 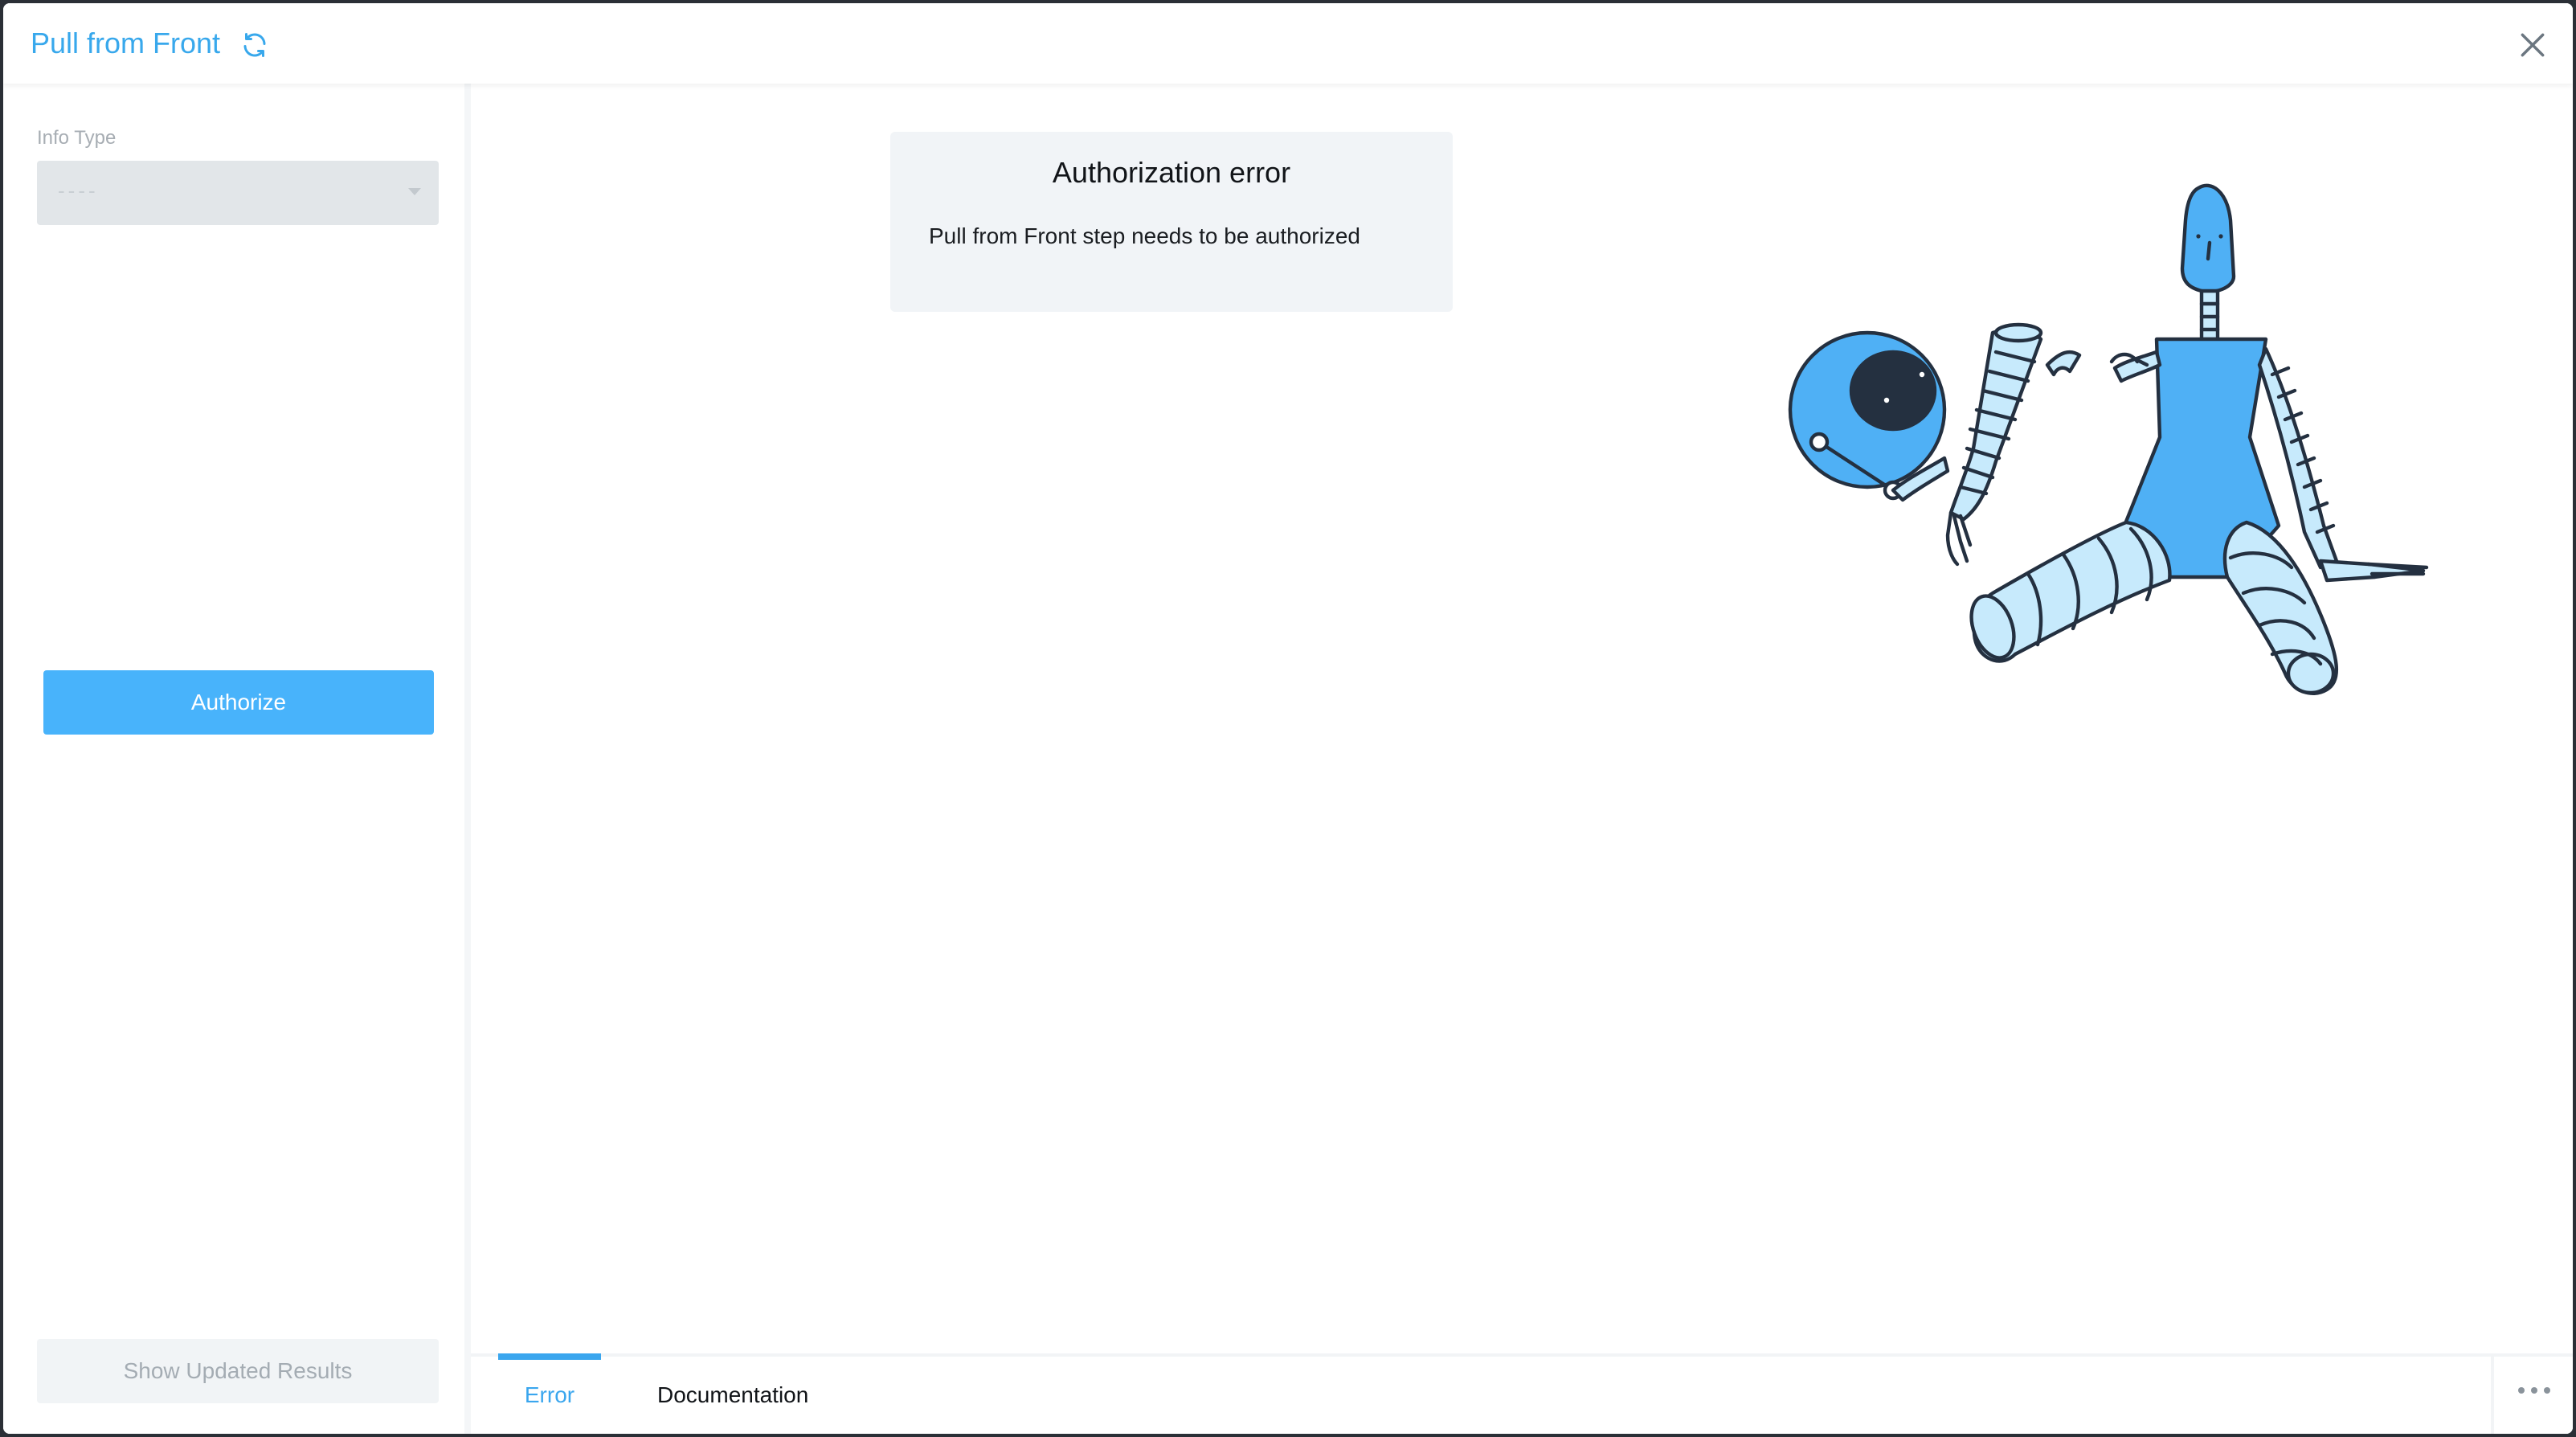 What do you see at coordinates (2532, 1396) in the screenshot?
I see `more-menu` at bounding box center [2532, 1396].